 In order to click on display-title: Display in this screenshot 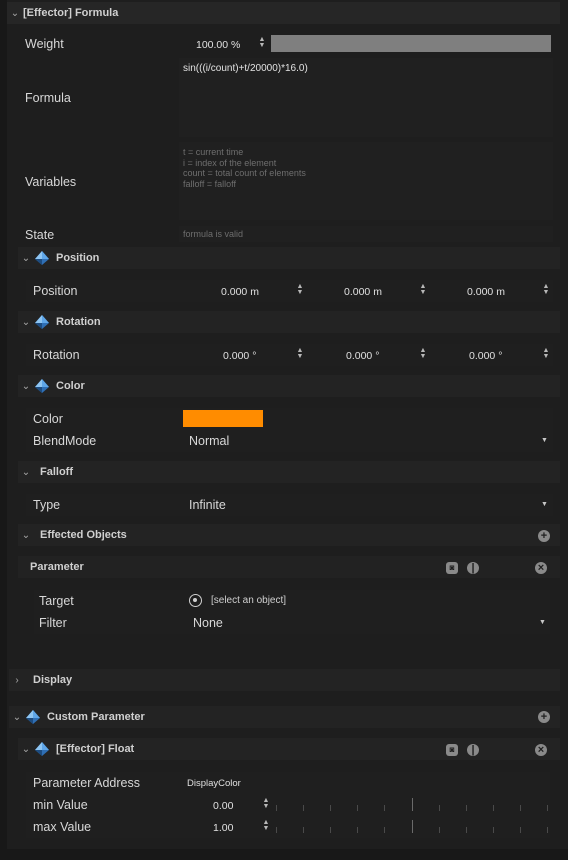, I will do `click(53, 680)`.